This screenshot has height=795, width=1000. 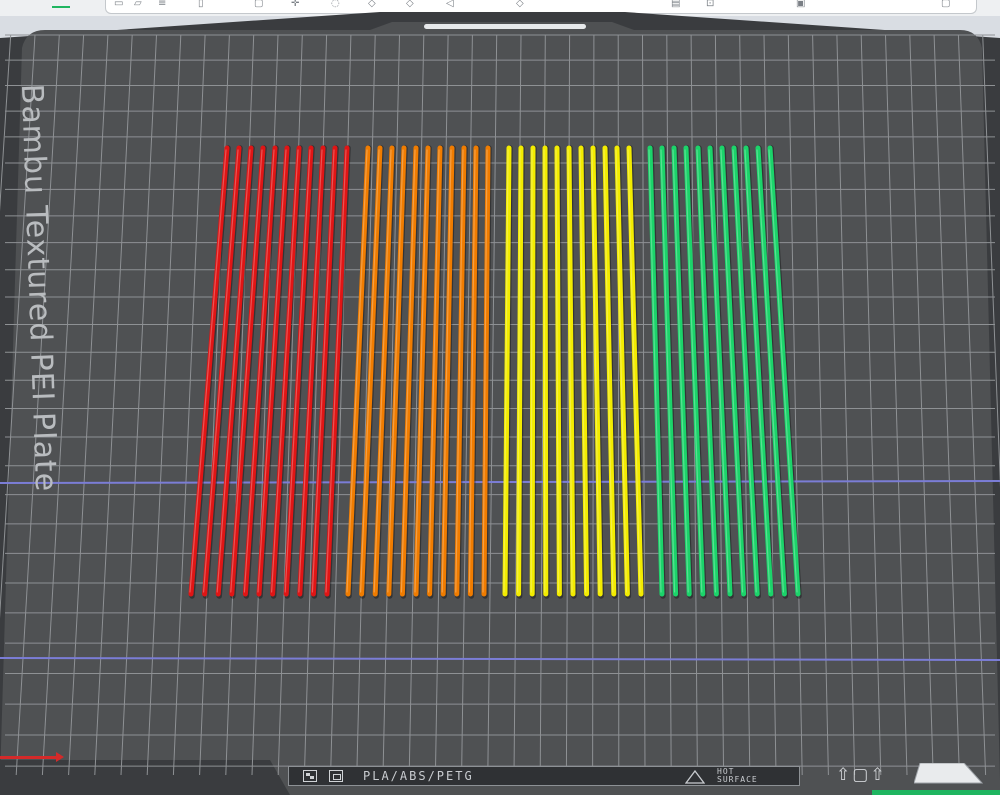 I want to click on hot-surface-warning: HOT SURFACE, so click(x=737, y=776).